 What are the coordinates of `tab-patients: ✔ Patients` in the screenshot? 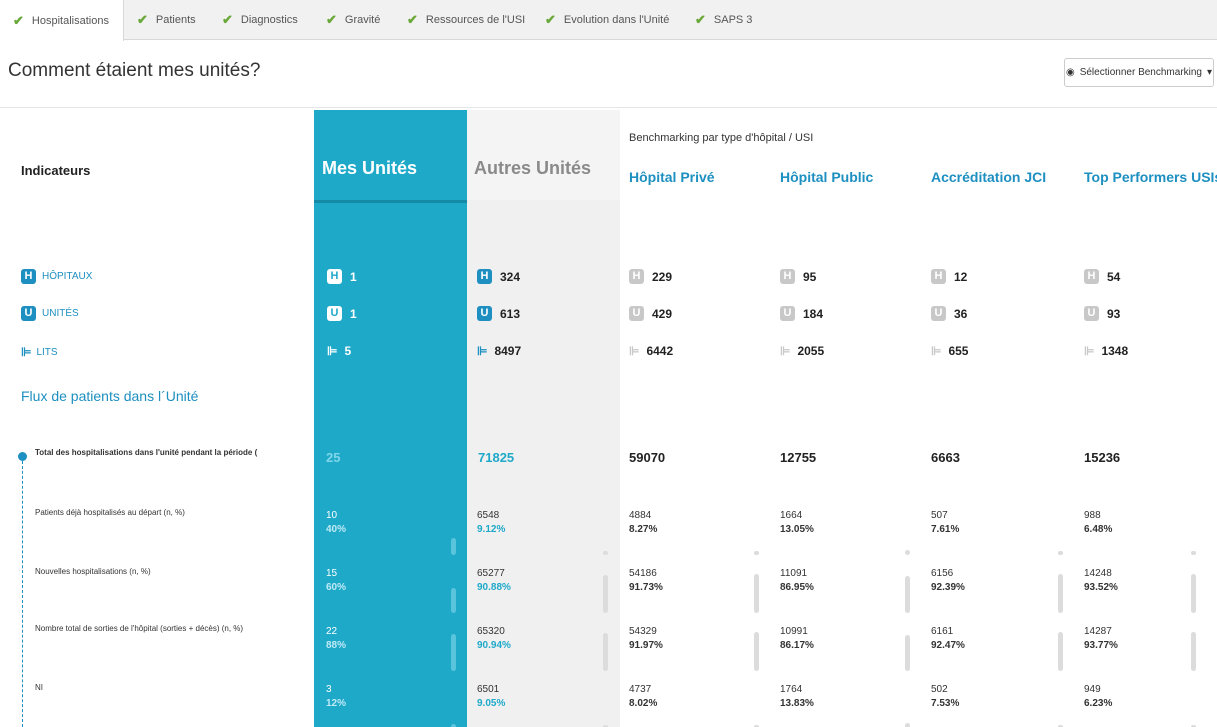 It's located at (166, 20).